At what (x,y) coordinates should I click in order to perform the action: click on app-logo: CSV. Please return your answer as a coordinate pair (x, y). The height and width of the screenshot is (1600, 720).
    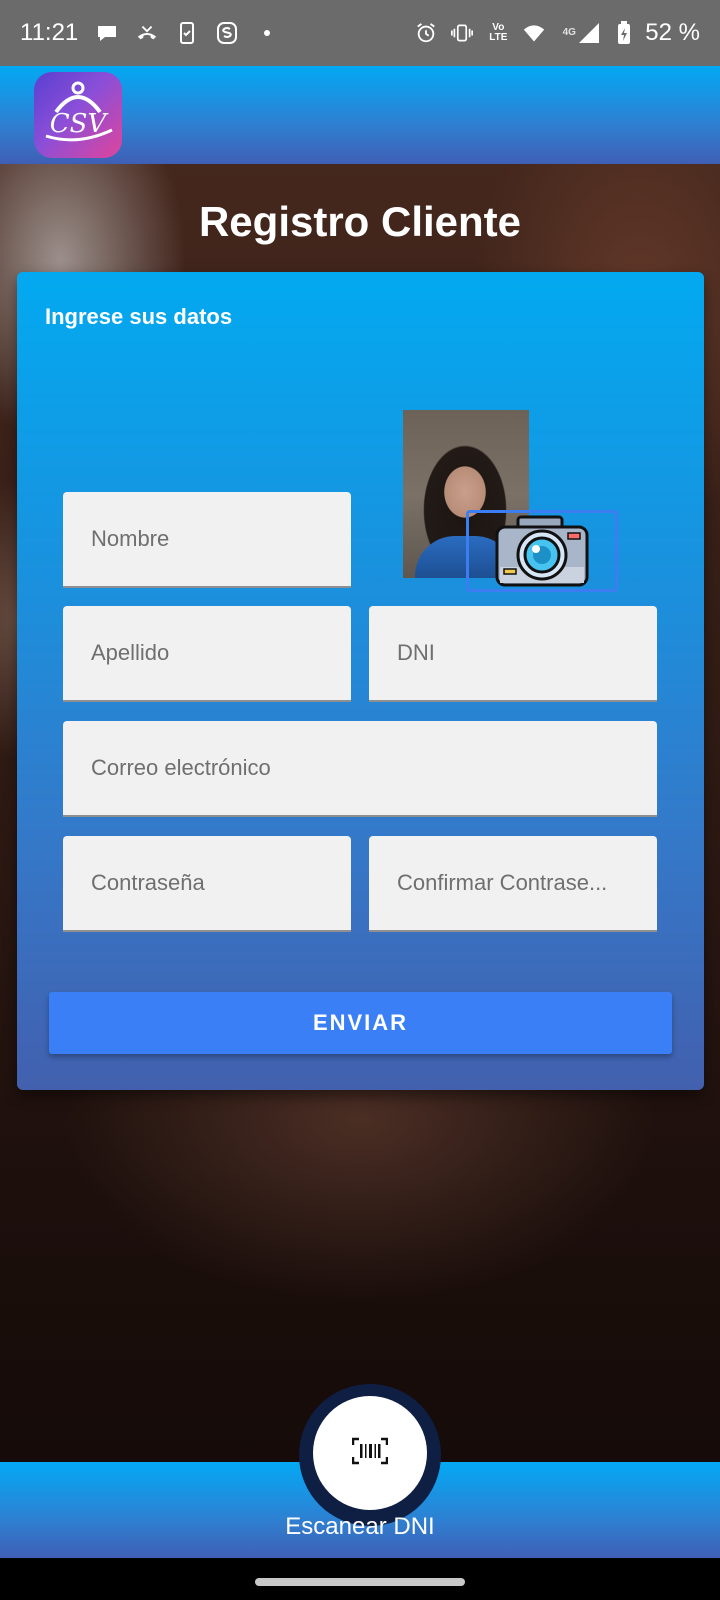
    Looking at the image, I should click on (78, 115).